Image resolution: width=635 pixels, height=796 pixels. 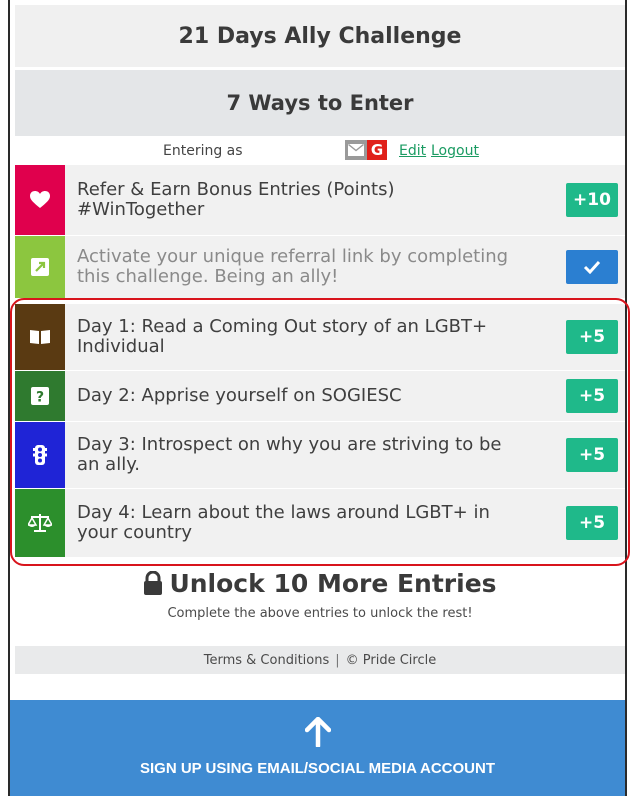 What do you see at coordinates (320, 151) in the screenshot?
I see `entering-as-row: Entering as G Edit Logout` at bounding box center [320, 151].